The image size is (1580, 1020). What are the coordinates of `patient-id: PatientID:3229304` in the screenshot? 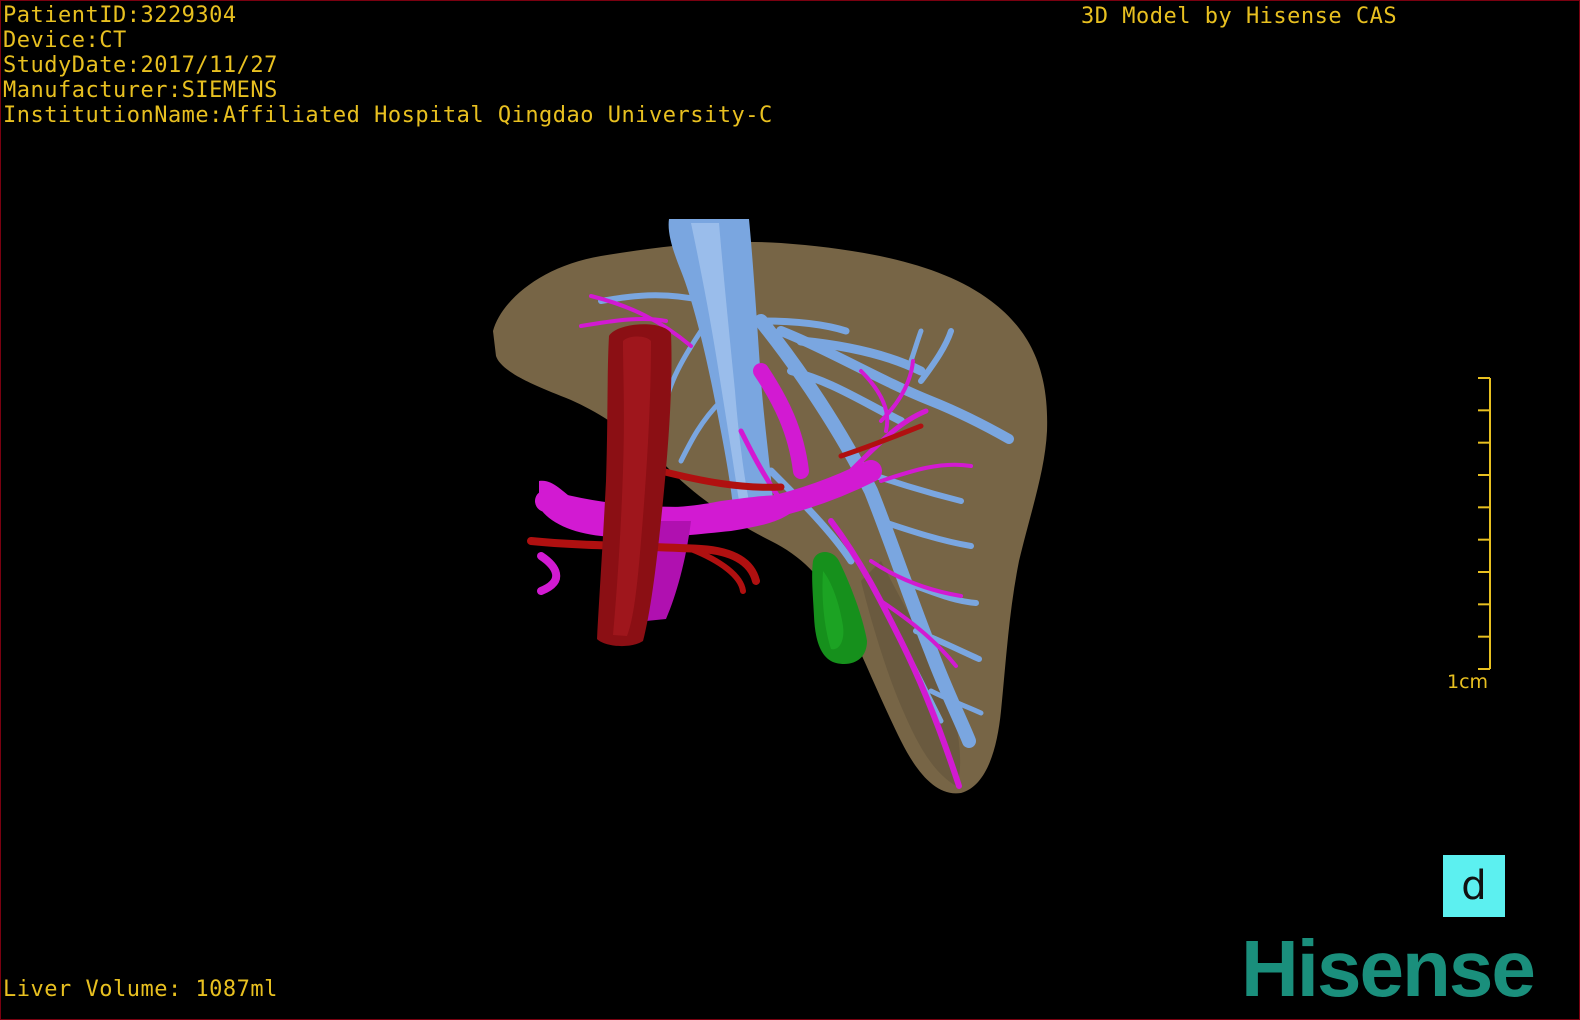 It's located at (120, 15).